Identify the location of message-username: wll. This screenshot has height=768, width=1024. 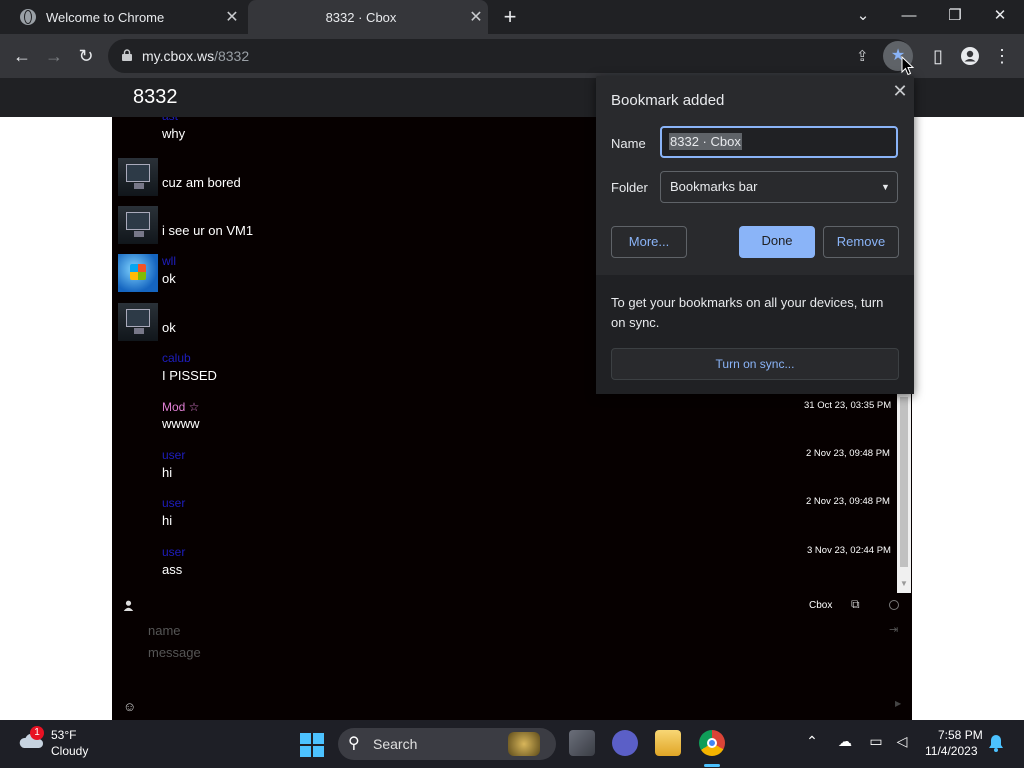
(169, 261).